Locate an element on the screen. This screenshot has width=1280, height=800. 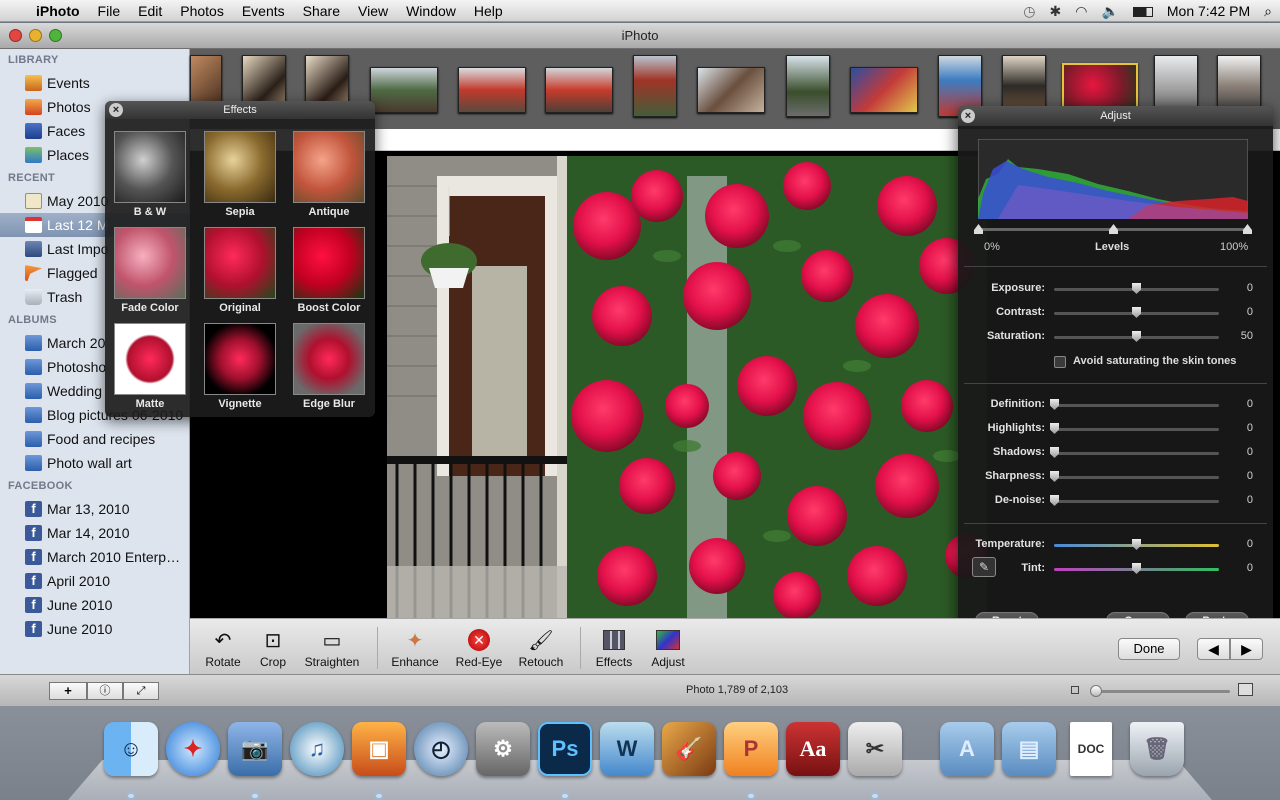
info-button: ⓘ is located at coordinates (105, 691).